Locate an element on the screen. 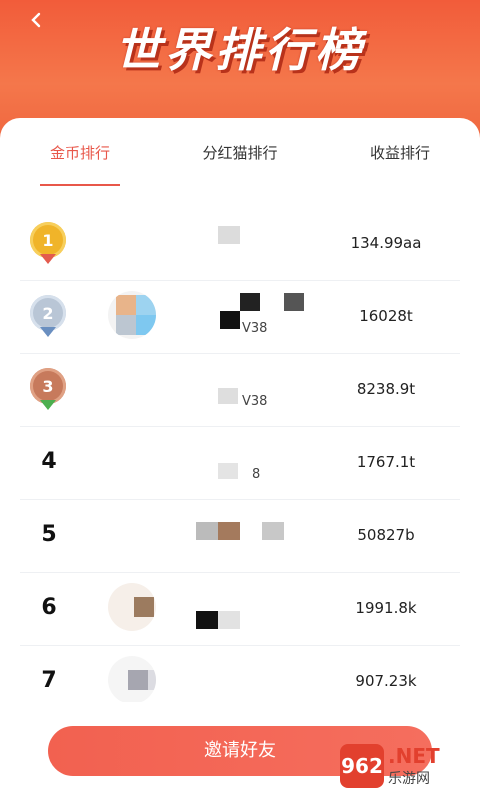 This screenshot has width=480, height=800. tab-label: 分红猫排行 is located at coordinates (240, 153).